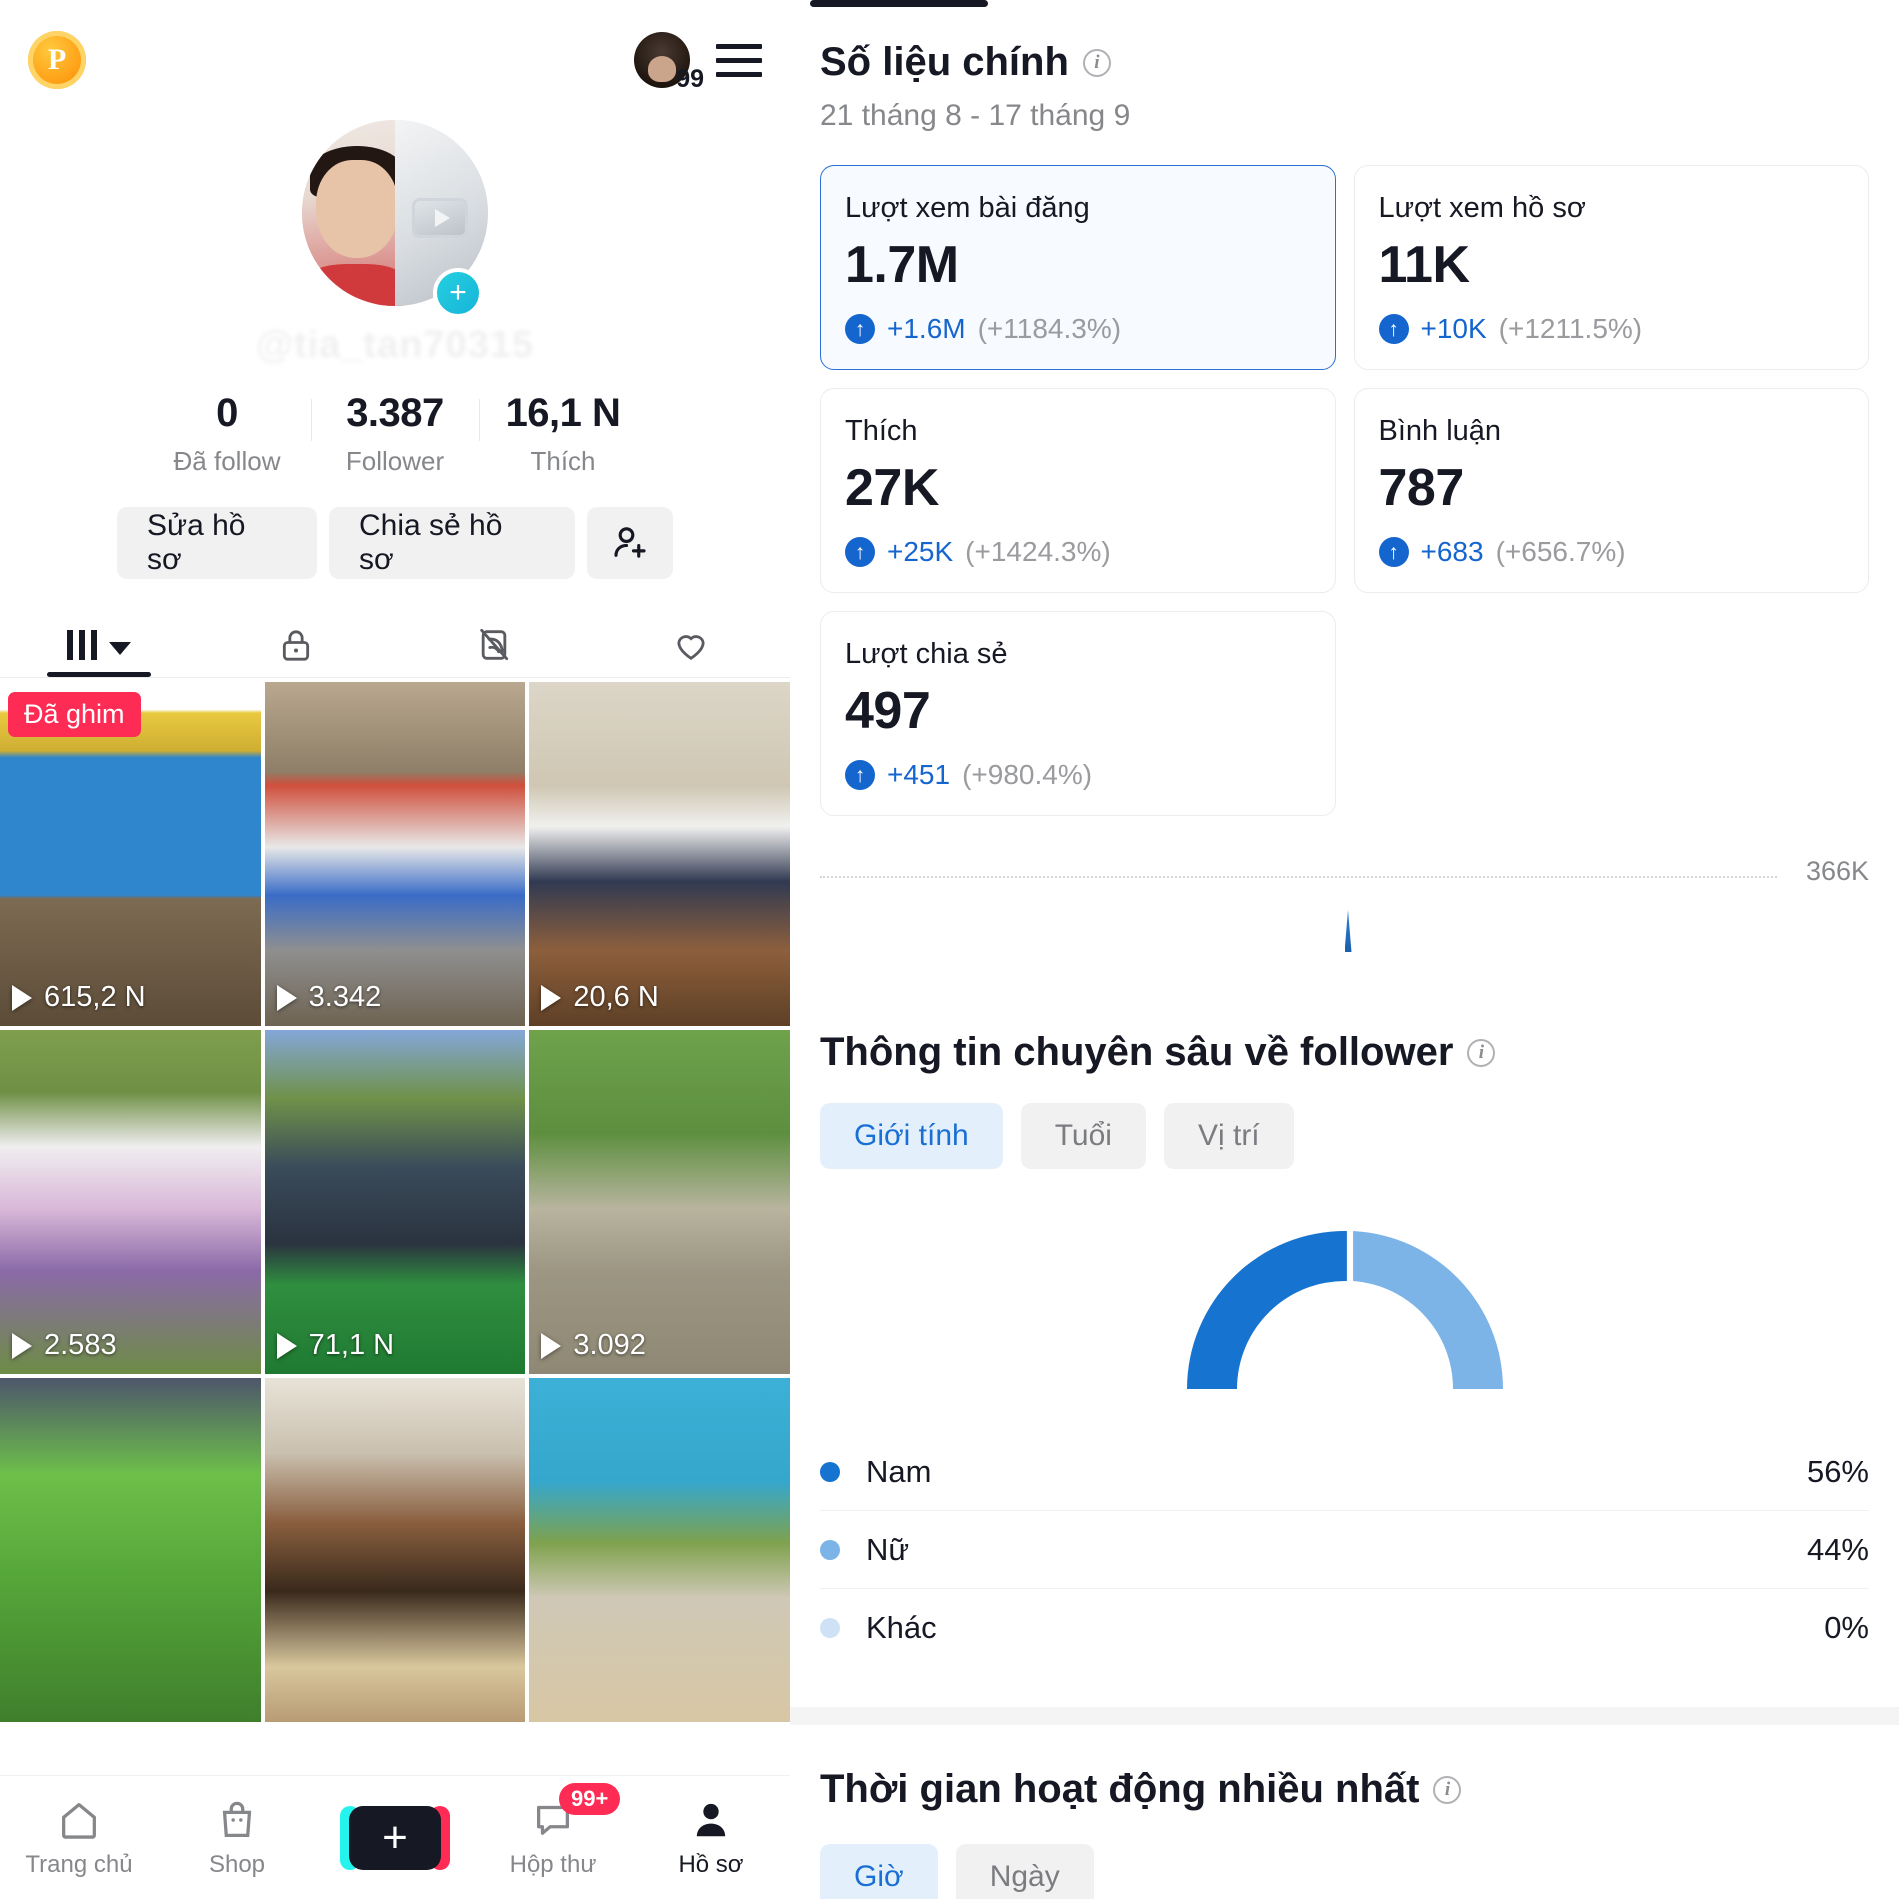 This screenshot has width=1899, height=1899. I want to click on legend-label-khac: Khác, so click(901, 1627).